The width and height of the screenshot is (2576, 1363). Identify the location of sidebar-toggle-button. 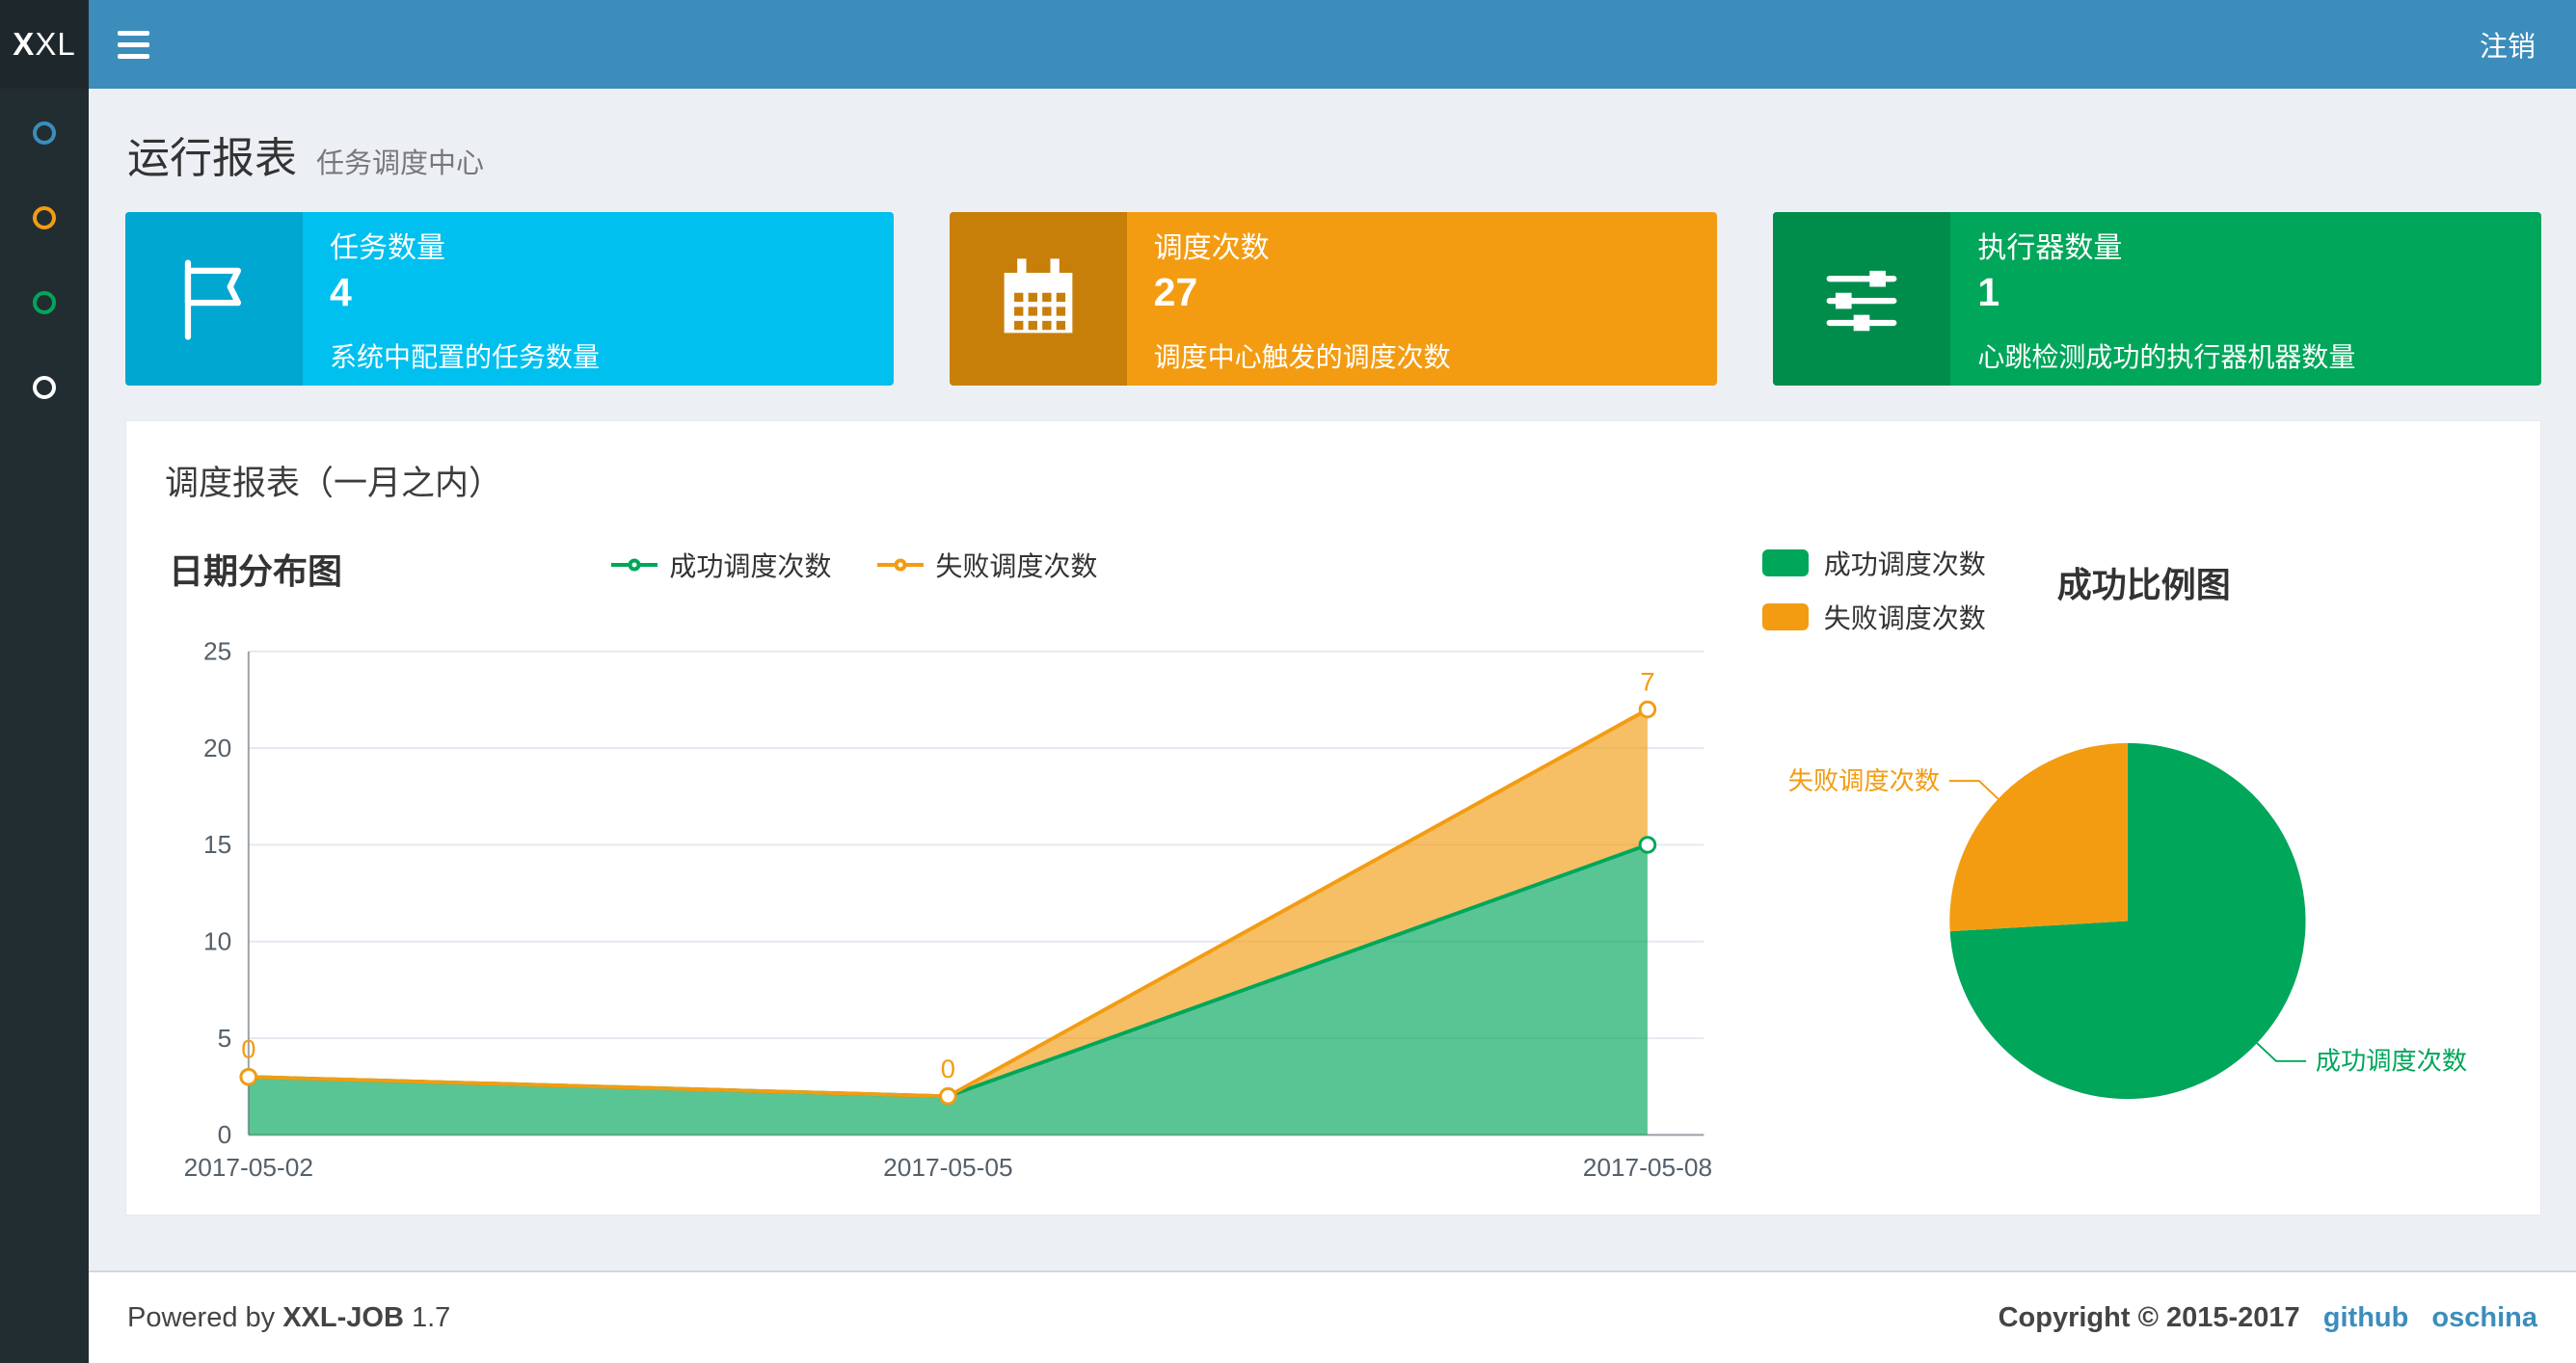
(133, 44).